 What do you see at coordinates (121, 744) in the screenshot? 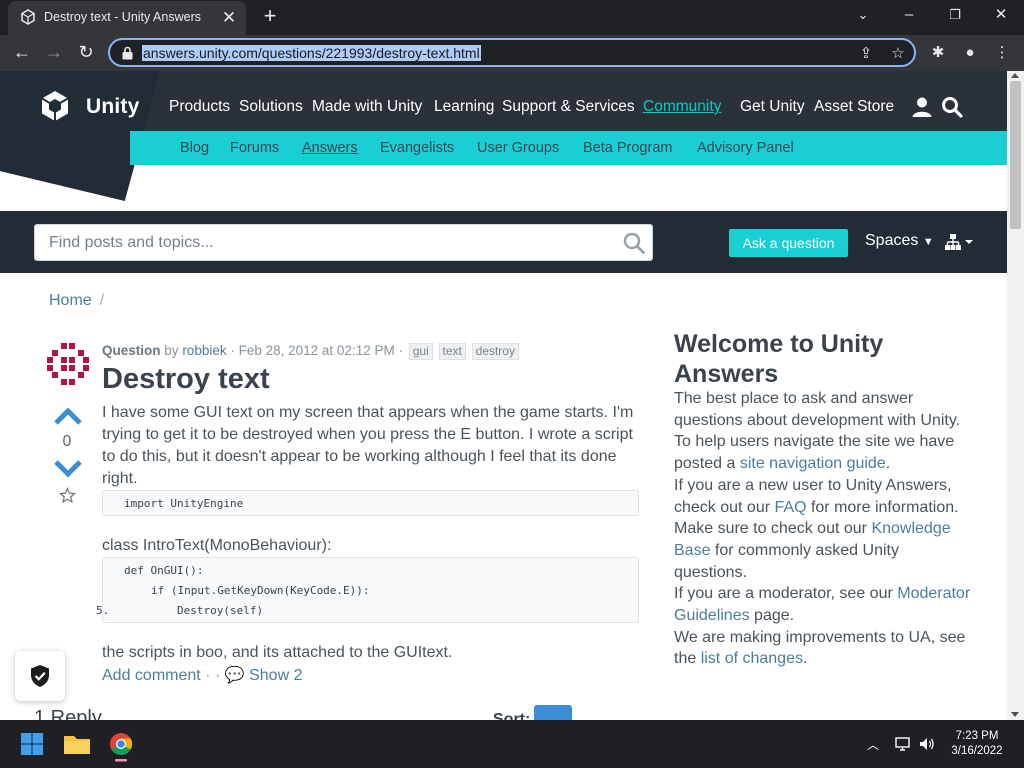
I see `chrome-icon` at bounding box center [121, 744].